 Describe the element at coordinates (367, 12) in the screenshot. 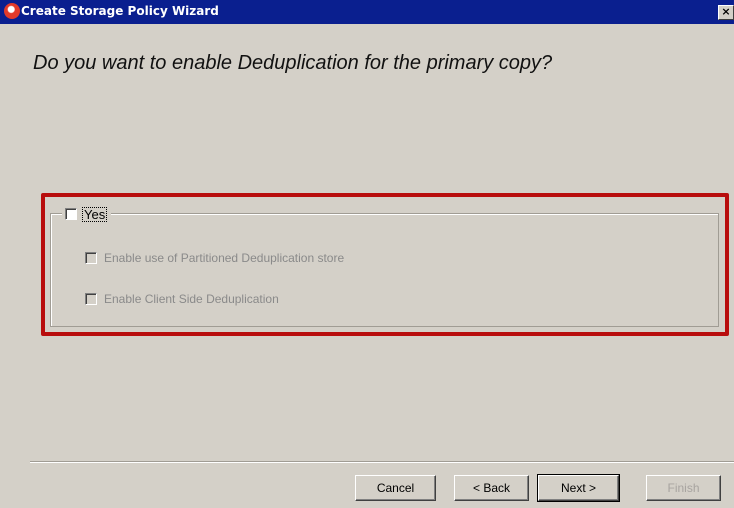

I see `title-bar: Create Storage Policy Wizard ×` at that location.